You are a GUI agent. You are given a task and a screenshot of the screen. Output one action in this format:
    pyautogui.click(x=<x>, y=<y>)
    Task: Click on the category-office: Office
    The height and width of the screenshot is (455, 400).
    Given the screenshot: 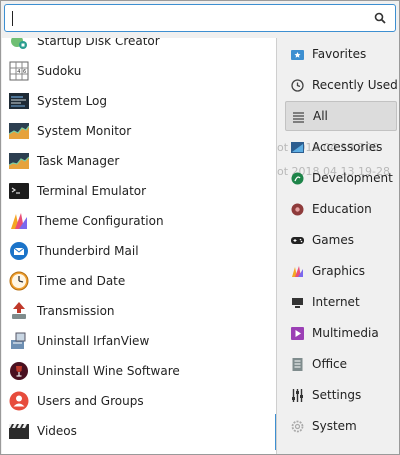 What is the action you would take?
    pyautogui.click(x=341, y=364)
    